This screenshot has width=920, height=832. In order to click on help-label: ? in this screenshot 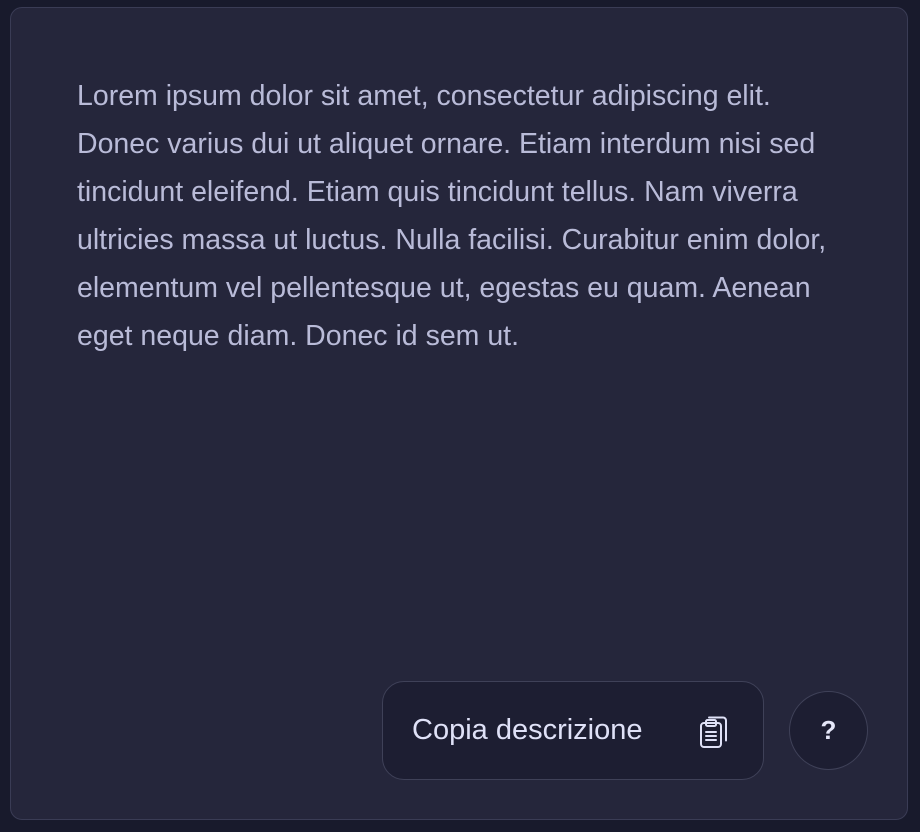, I will do `click(828, 730)`.